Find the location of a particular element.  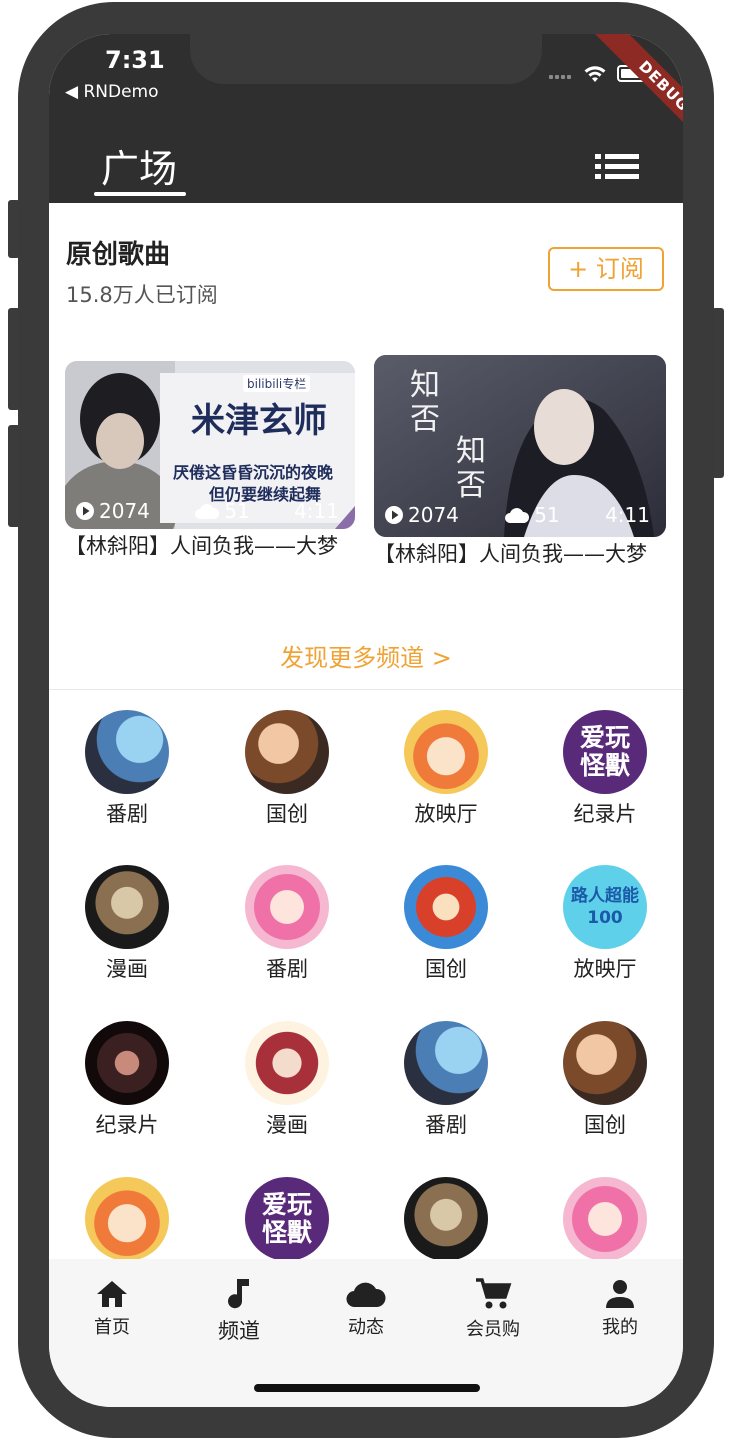

channel-avatar: 路人超能100 is located at coordinates (605, 907).